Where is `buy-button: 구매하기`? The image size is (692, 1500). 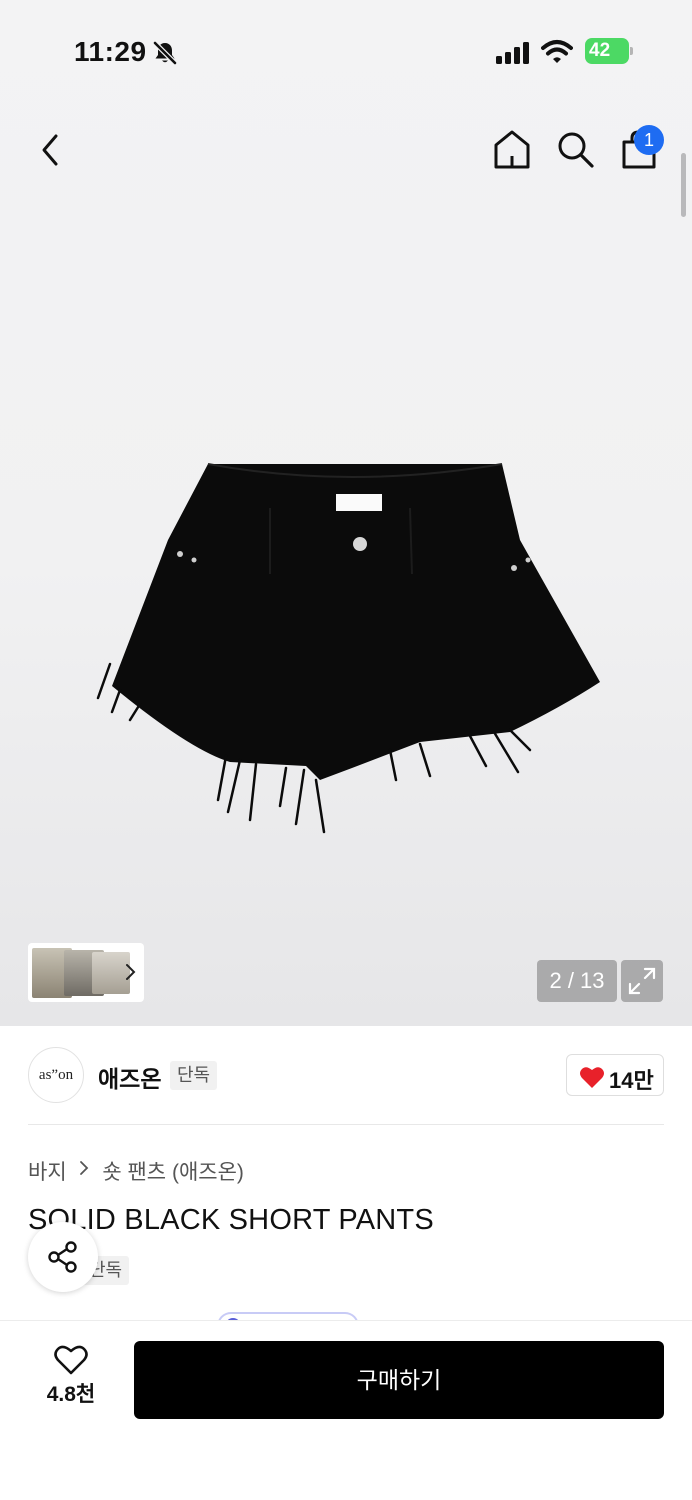
buy-button: 구매하기 is located at coordinates (399, 1380).